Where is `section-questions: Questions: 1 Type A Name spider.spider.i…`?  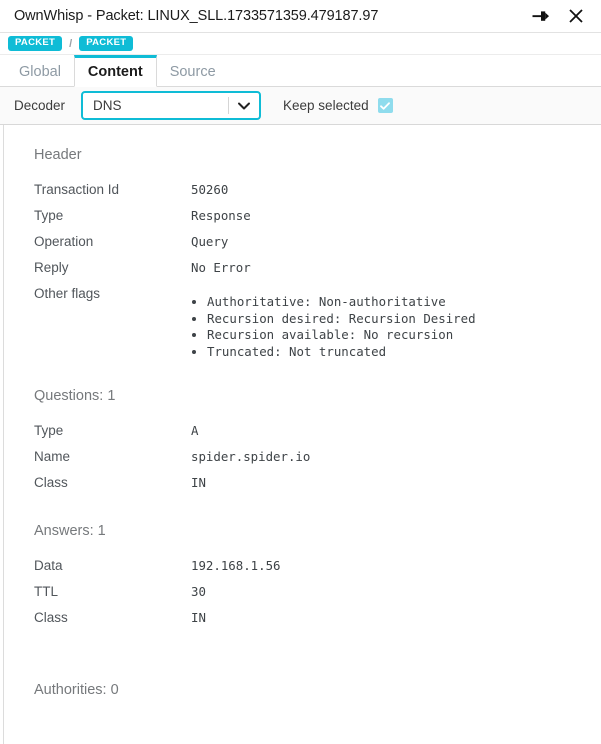 section-questions: Questions: 1 Type A Name spider.spider.i… is located at coordinates (317, 441).